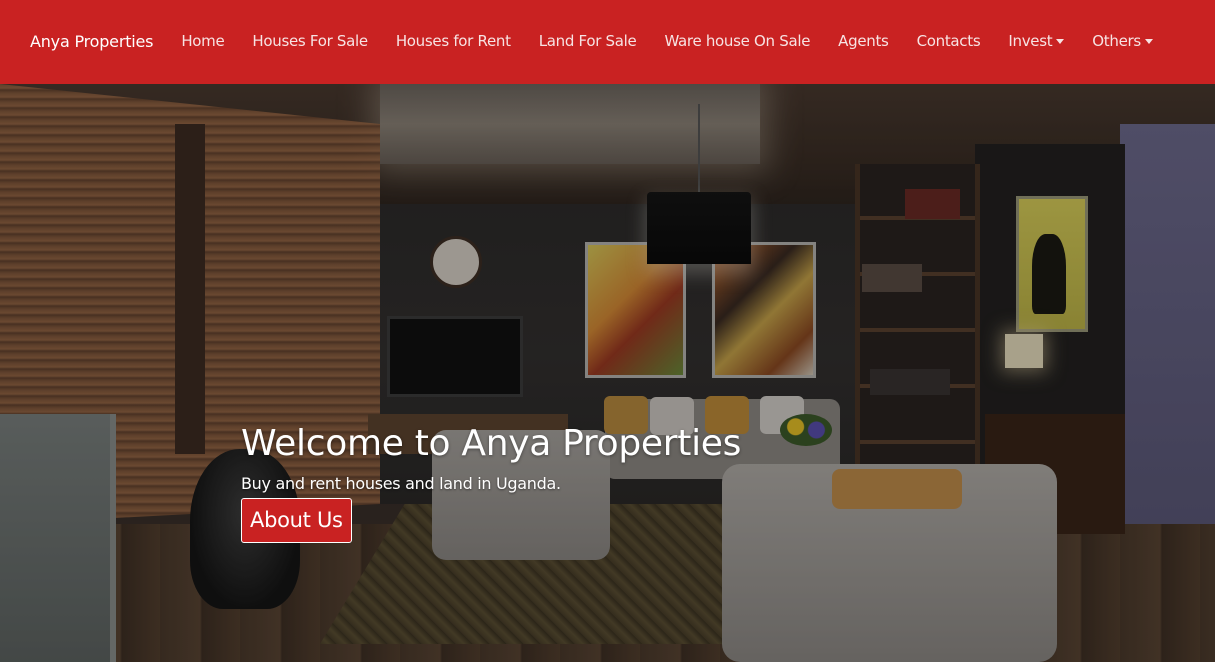 Image resolution: width=1215 pixels, height=662 pixels. What do you see at coordinates (401, 483) in the screenshot?
I see `hero-subtitle: Buy and rent houses and land in Uganda.` at bounding box center [401, 483].